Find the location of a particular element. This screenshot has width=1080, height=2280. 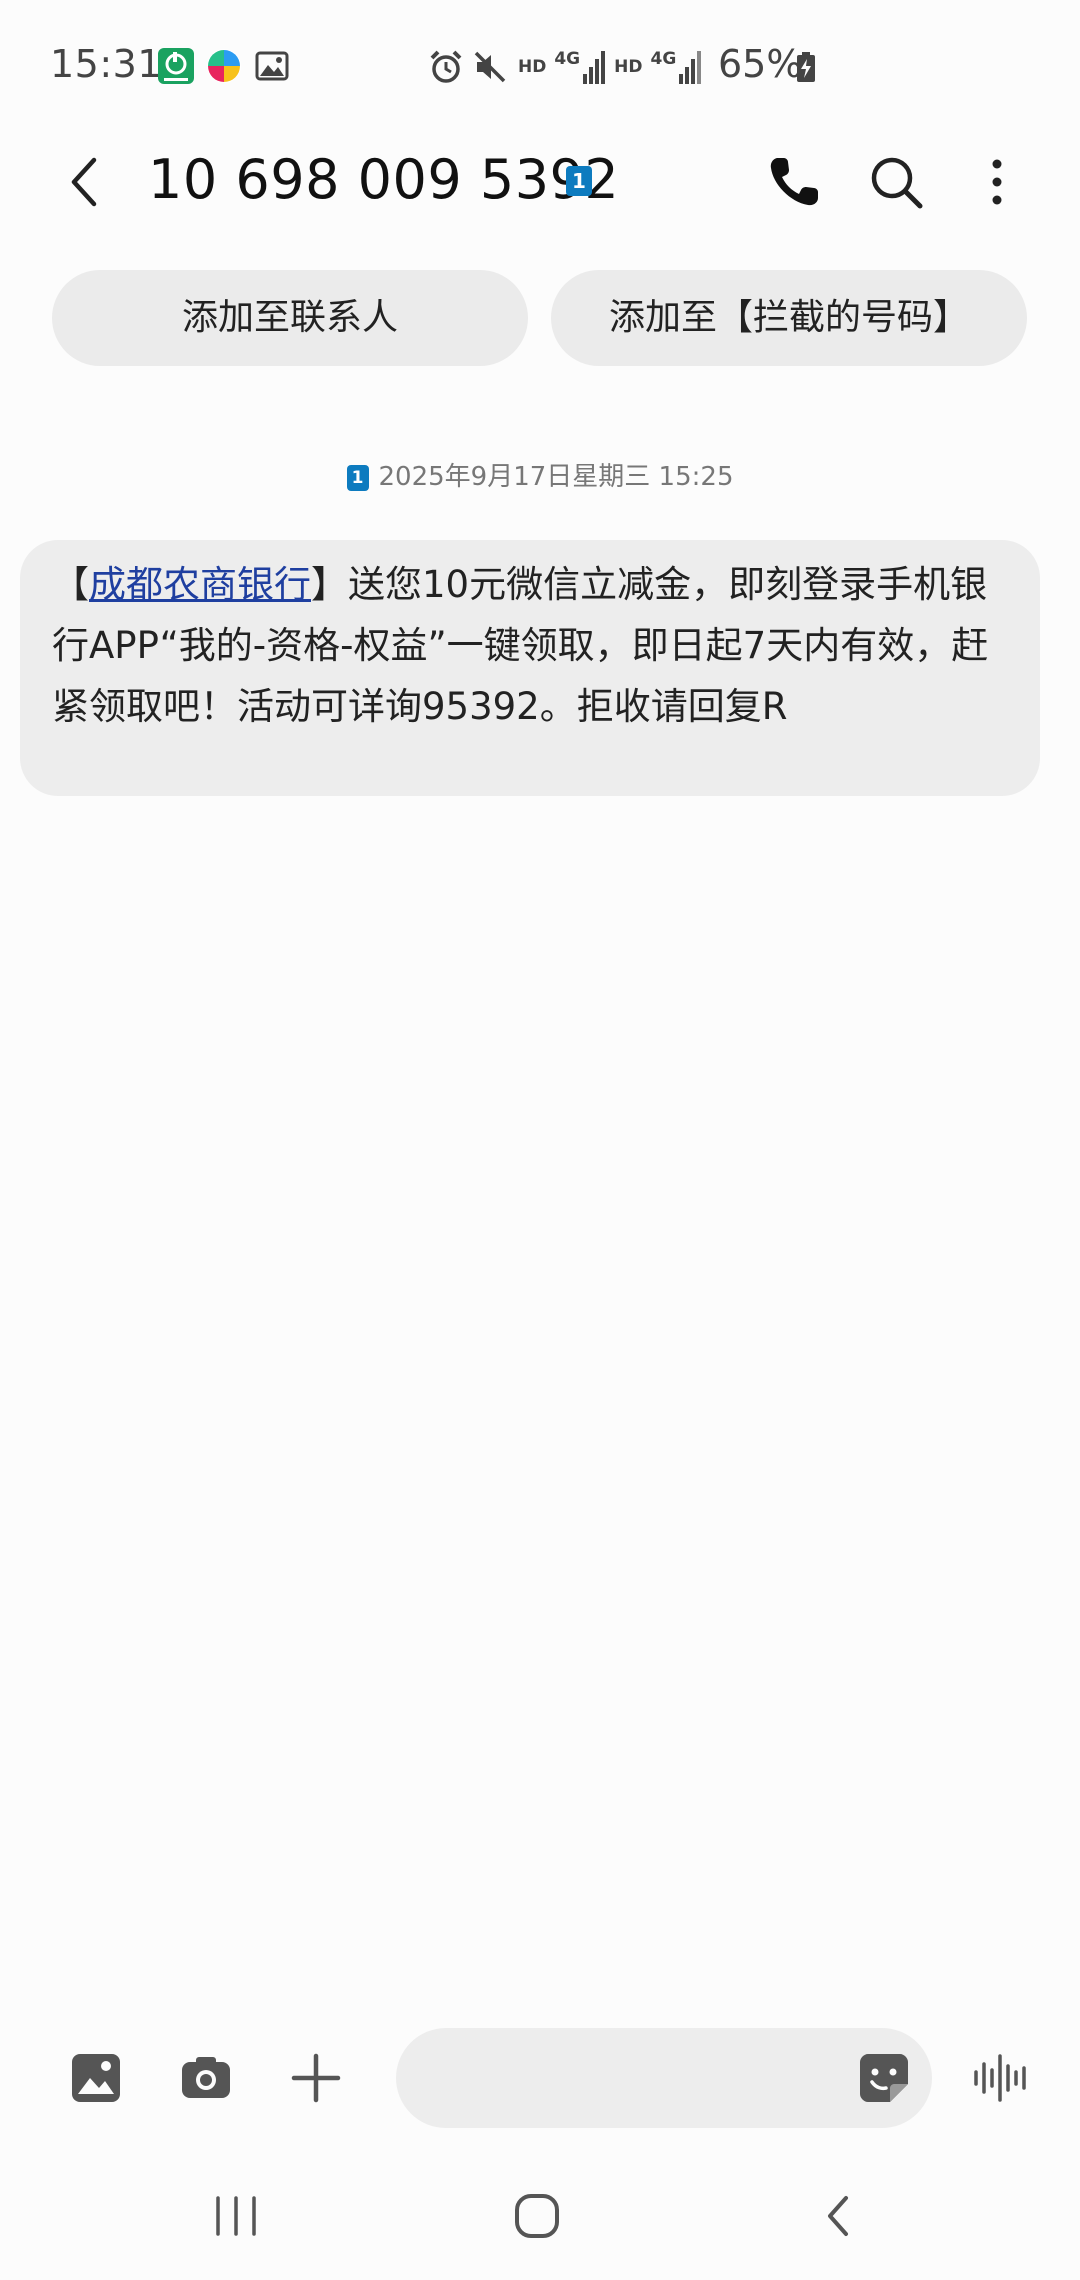

wallet-app-icon is located at coordinates (176, 66).